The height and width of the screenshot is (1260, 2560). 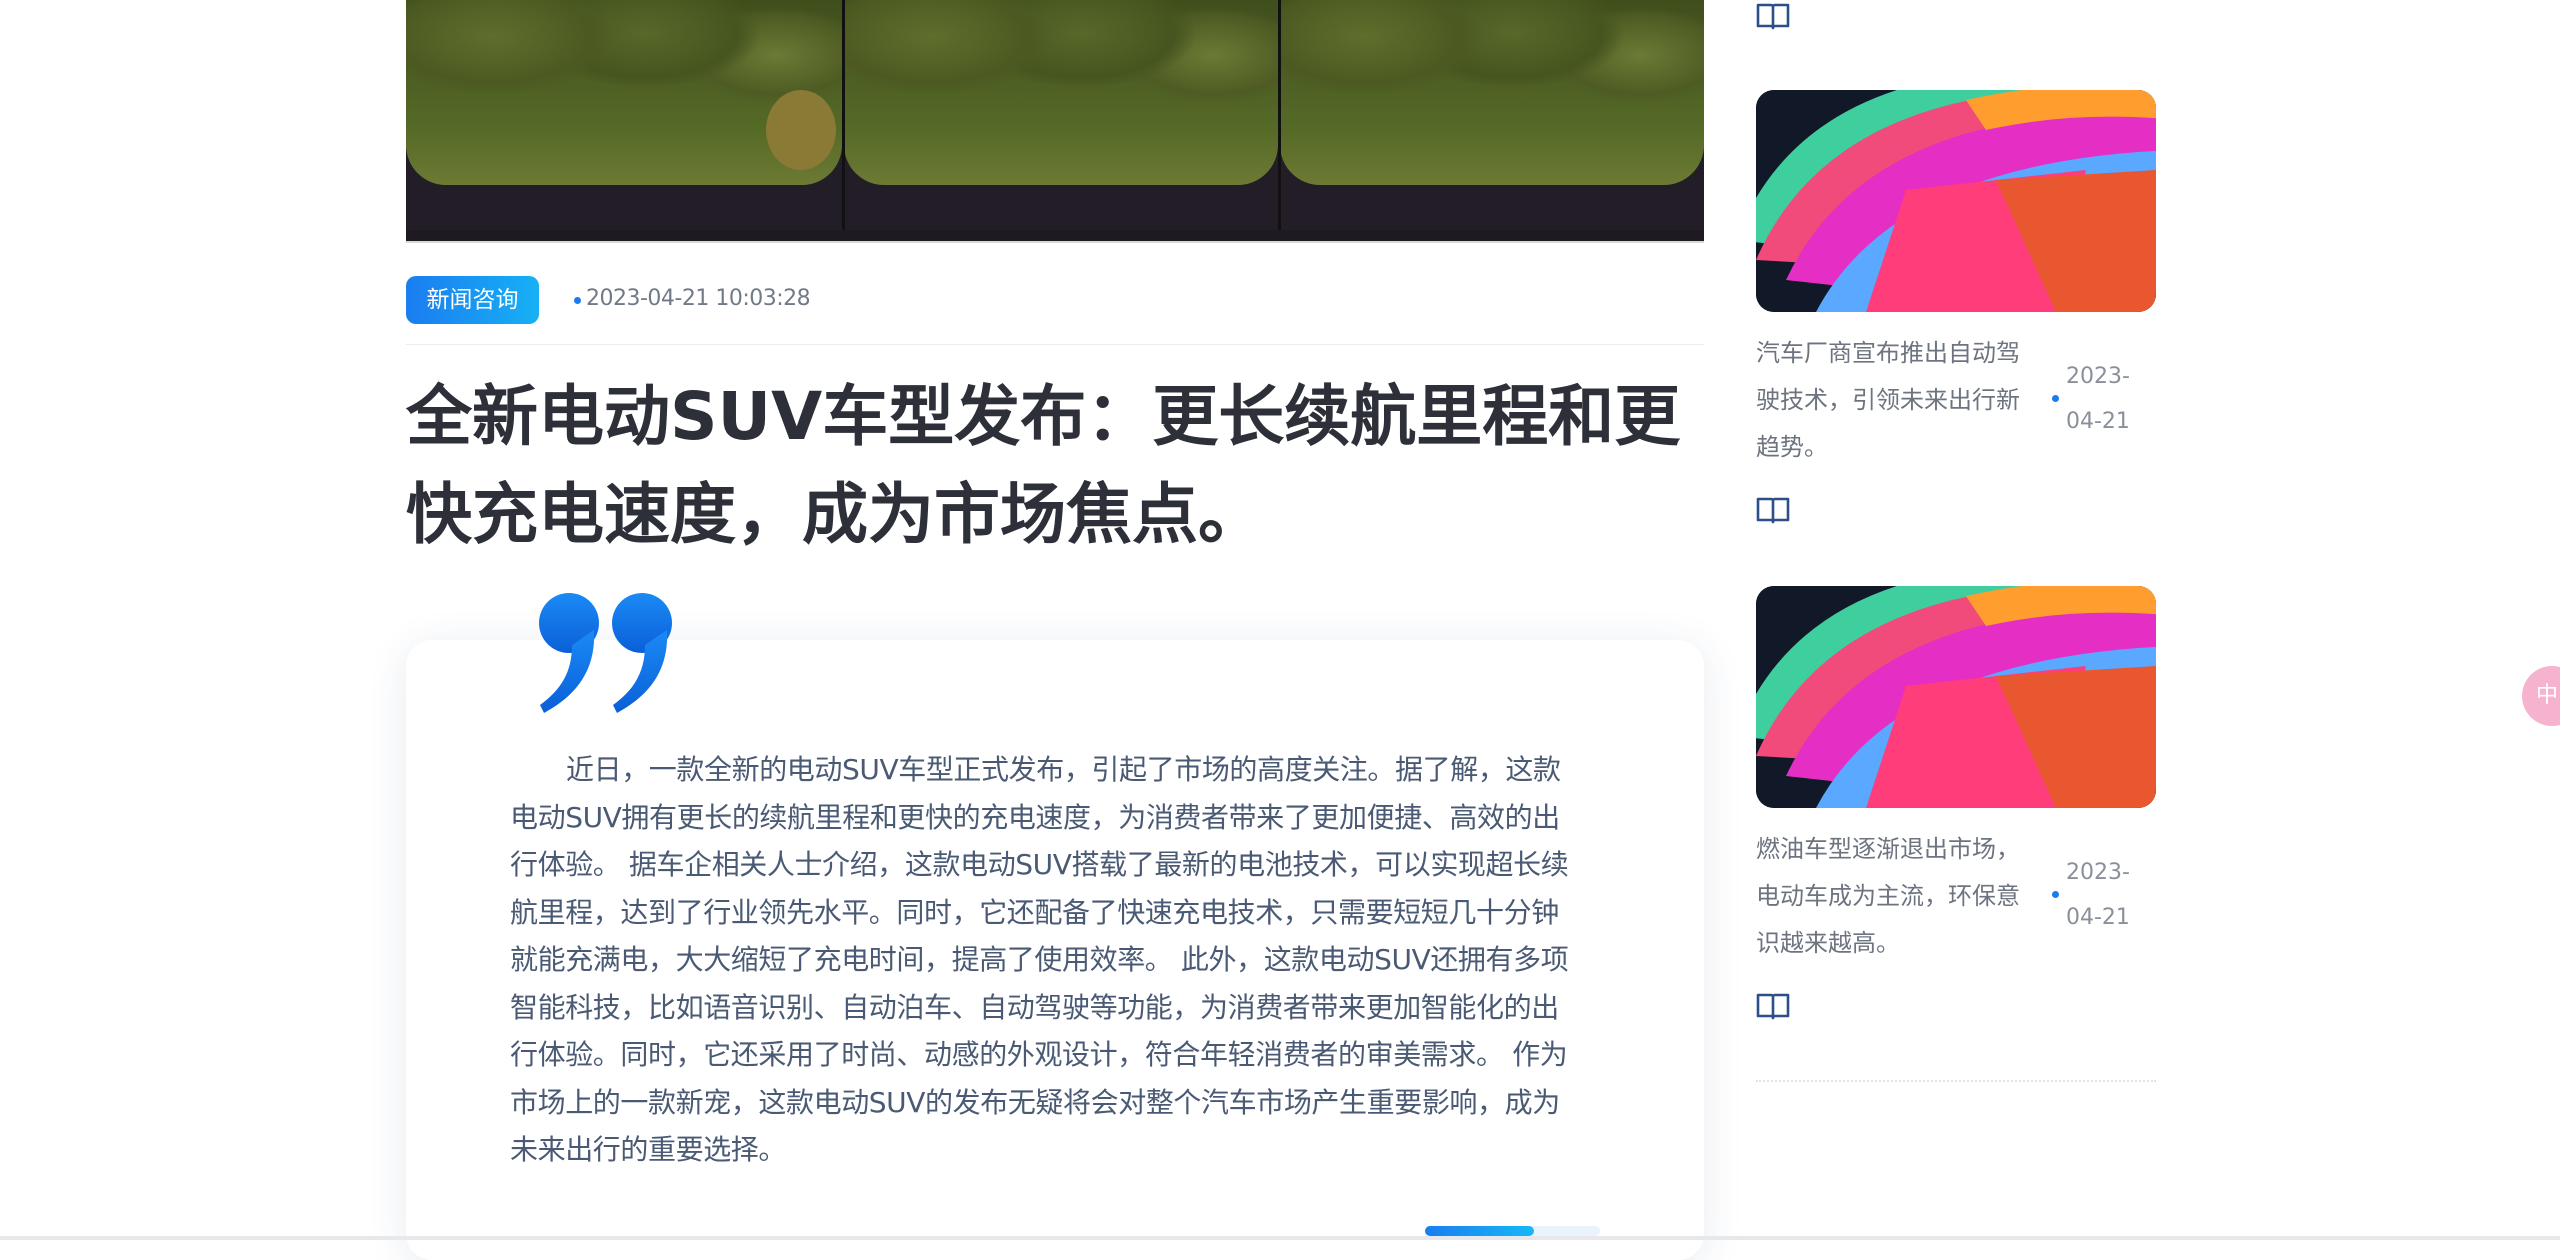 What do you see at coordinates (1043, 465) in the screenshot?
I see `article-title: 全新电动SUV车型发布：更长续航里程和更快充电速度，成为市场焦点。` at bounding box center [1043, 465].